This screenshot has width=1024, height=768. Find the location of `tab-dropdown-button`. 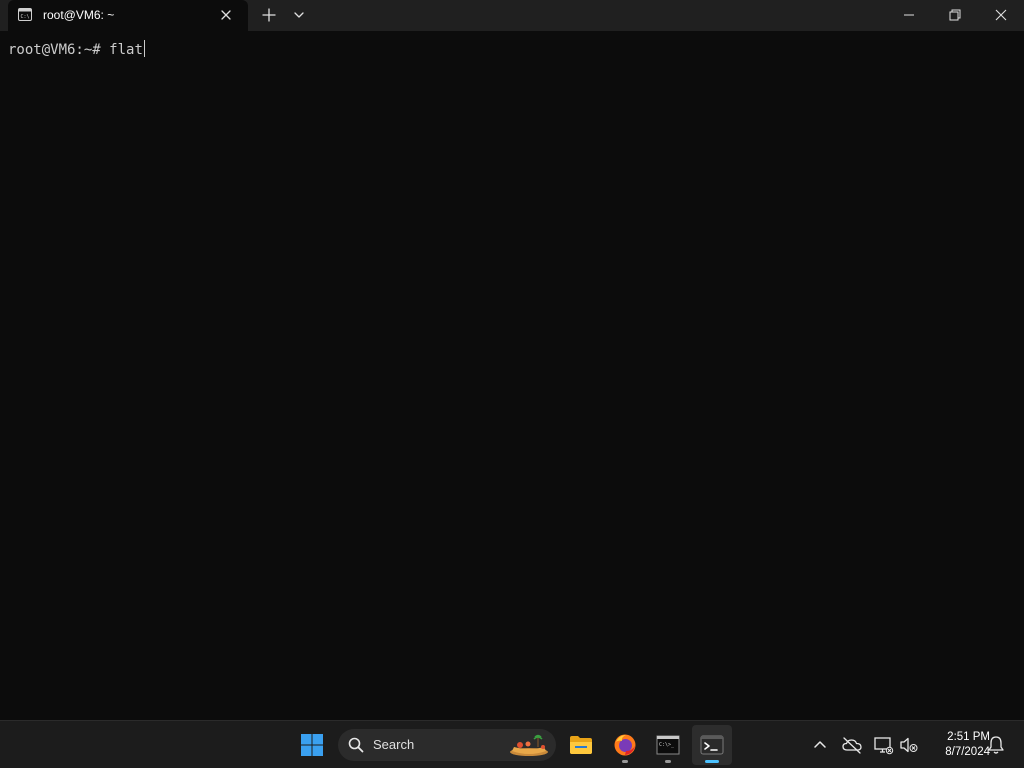

tab-dropdown-button is located at coordinates (299, 15).